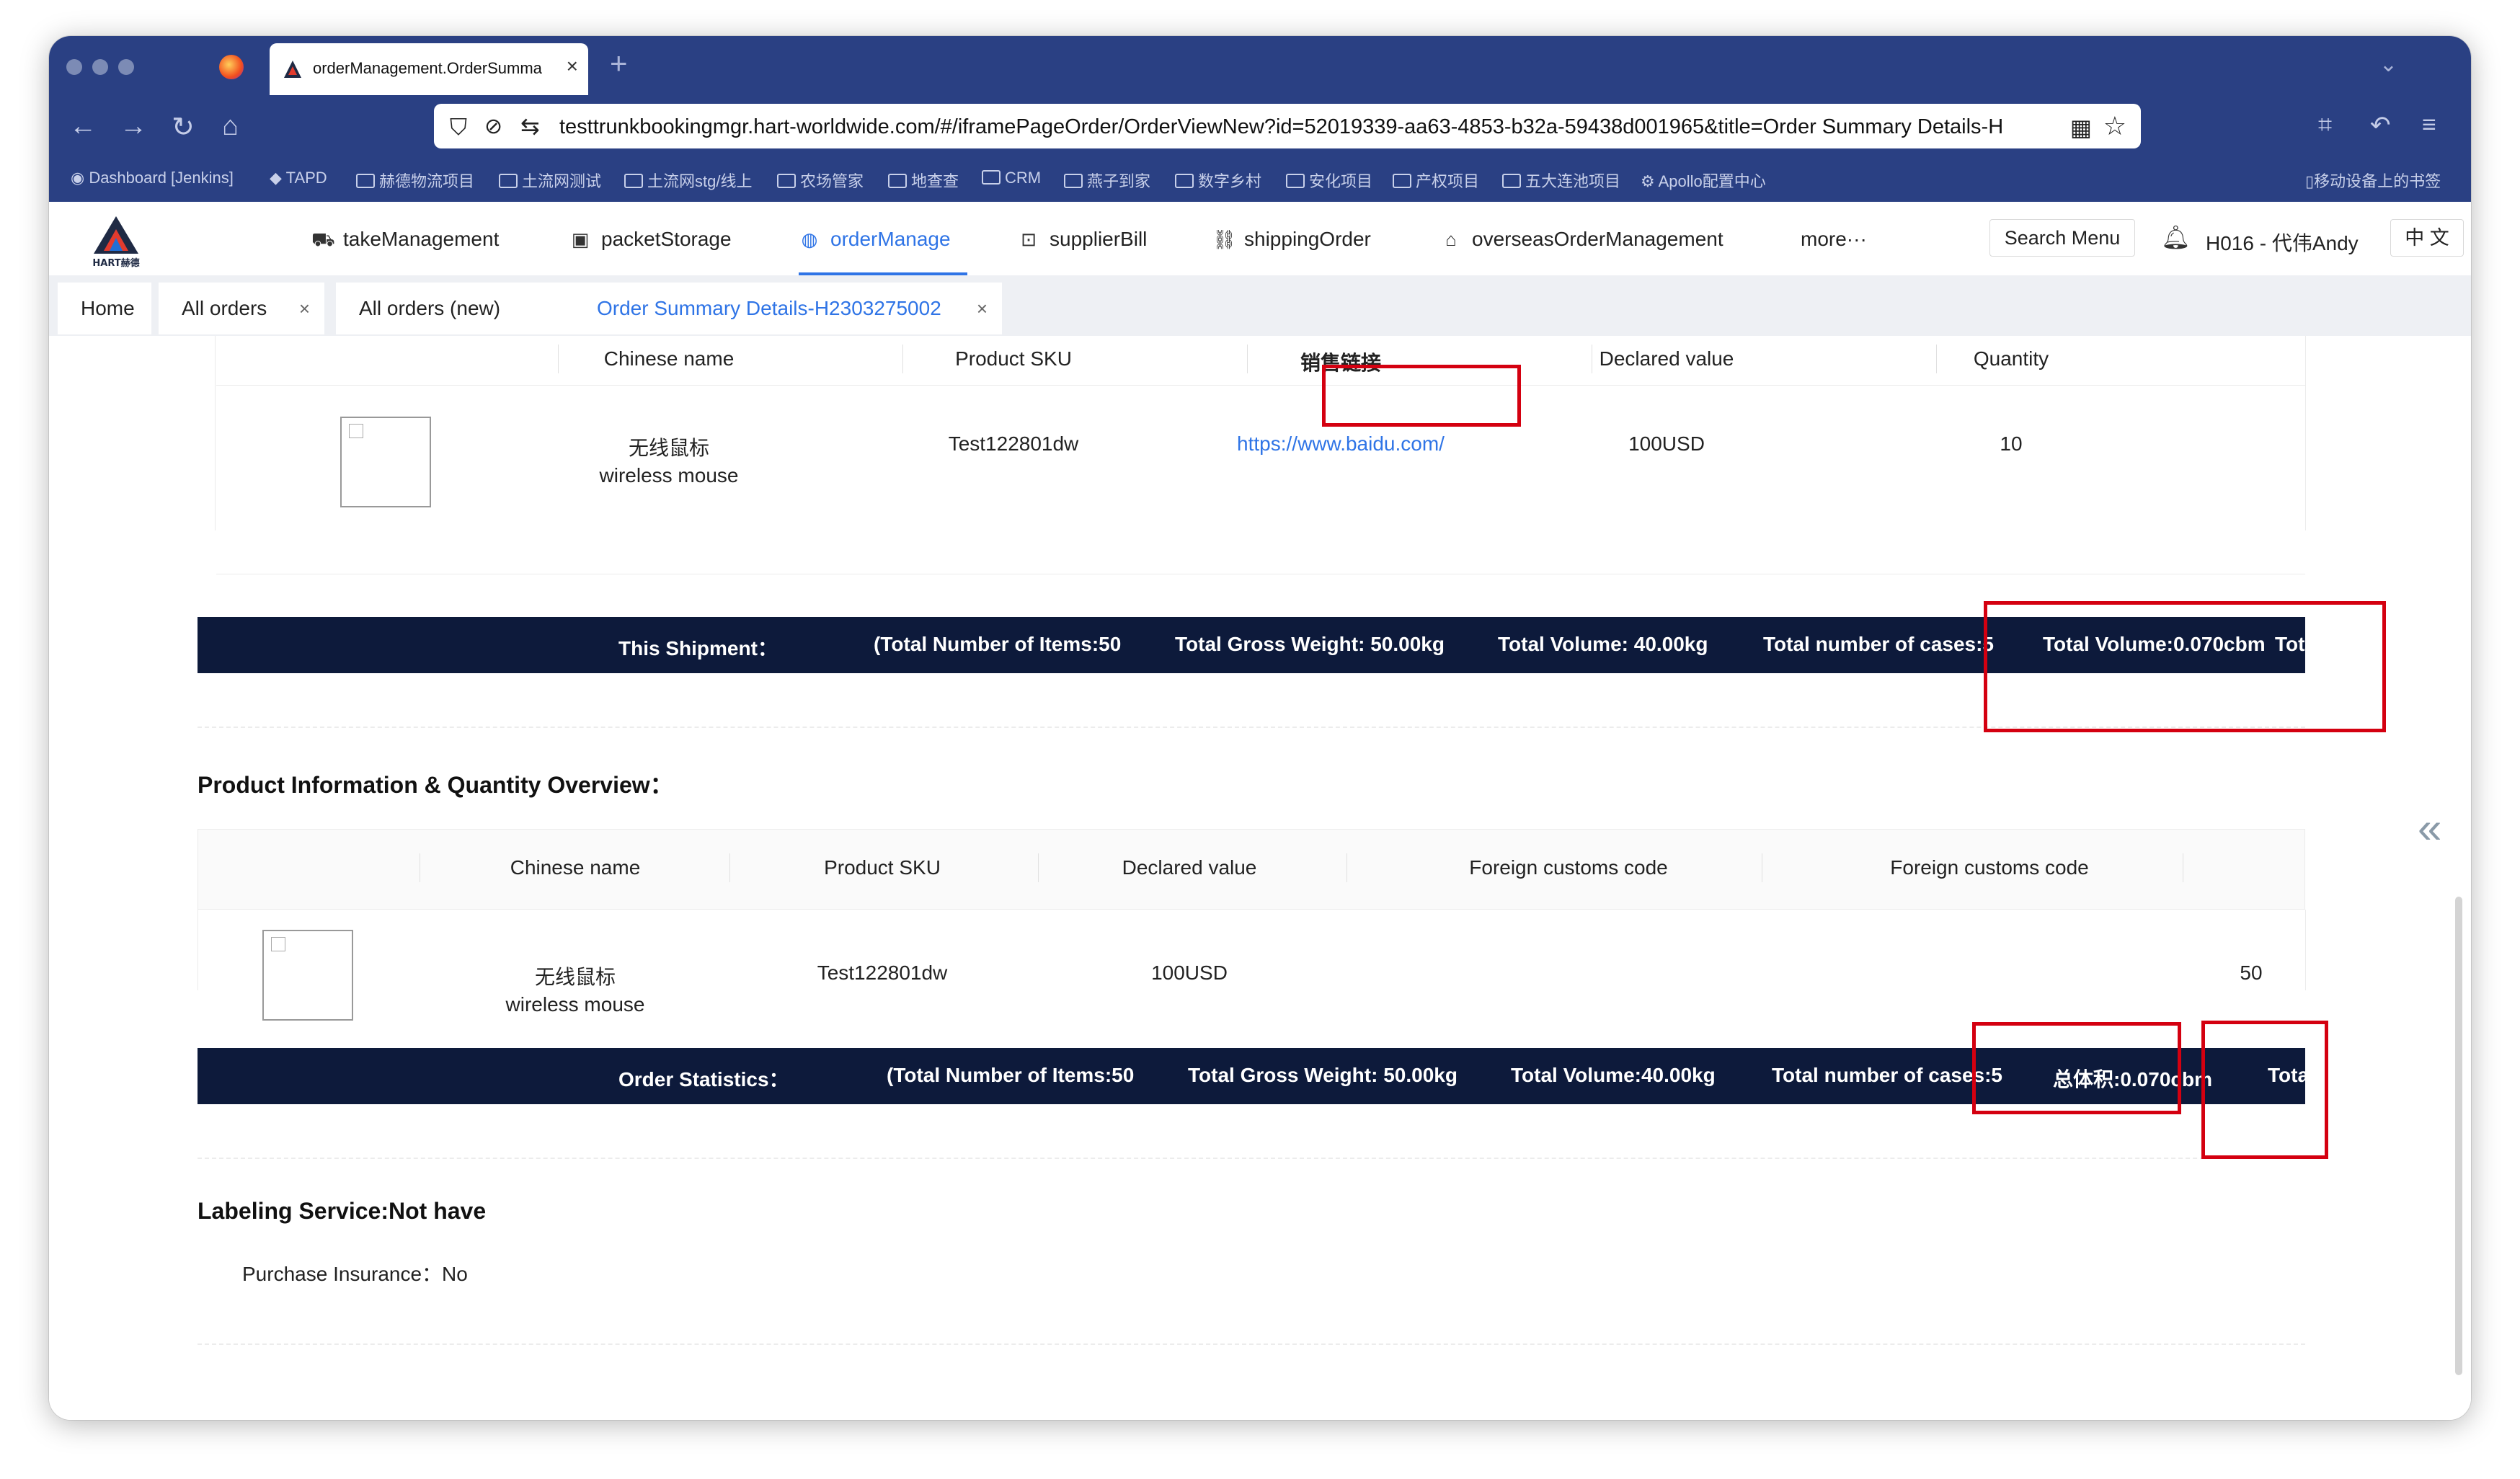  What do you see at coordinates (115, 263) in the screenshot?
I see `logo-text: HART赫德` at bounding box center [115, 263].